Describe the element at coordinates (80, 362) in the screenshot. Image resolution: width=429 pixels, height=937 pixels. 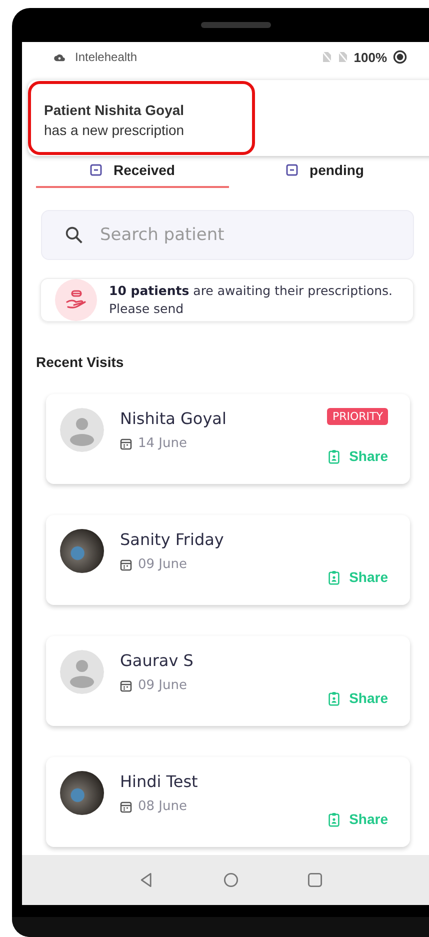
I see `section-title: Recent Visits` at that location.